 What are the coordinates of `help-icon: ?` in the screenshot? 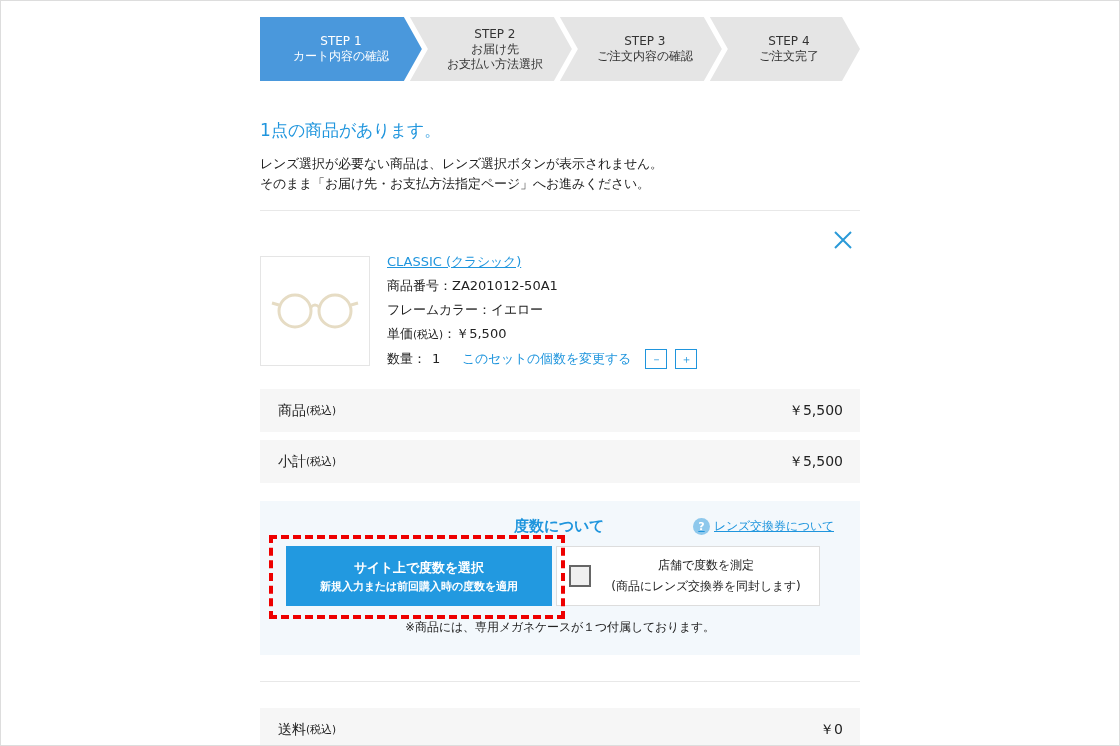 It's located at (701, 526).